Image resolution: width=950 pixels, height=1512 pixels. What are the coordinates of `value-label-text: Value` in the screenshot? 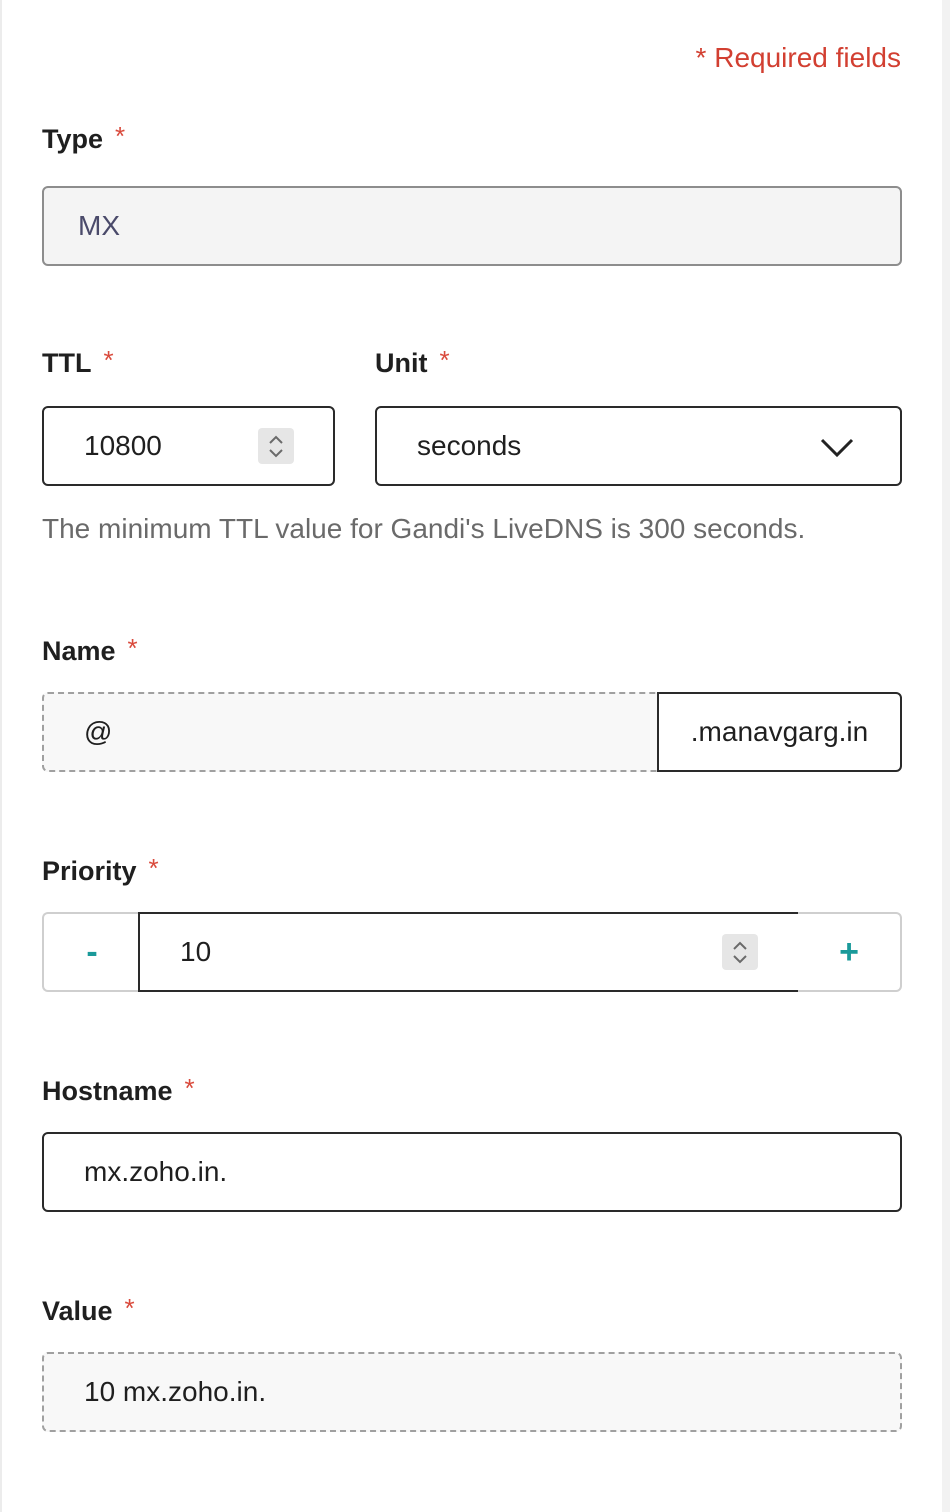 It's located at (77, 1311).